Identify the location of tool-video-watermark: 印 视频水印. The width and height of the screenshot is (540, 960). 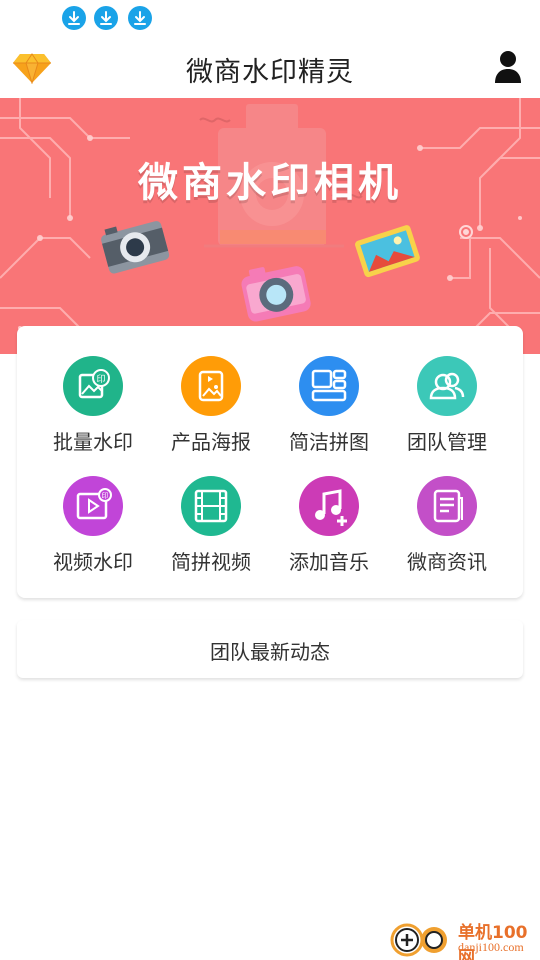
(93, 531).